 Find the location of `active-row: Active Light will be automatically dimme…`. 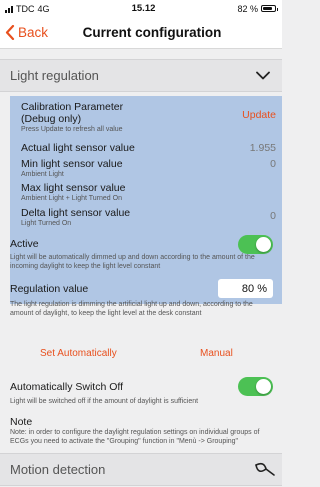

active-row: Active Light will be automatically dimme… is located at coordinates (143, 254).